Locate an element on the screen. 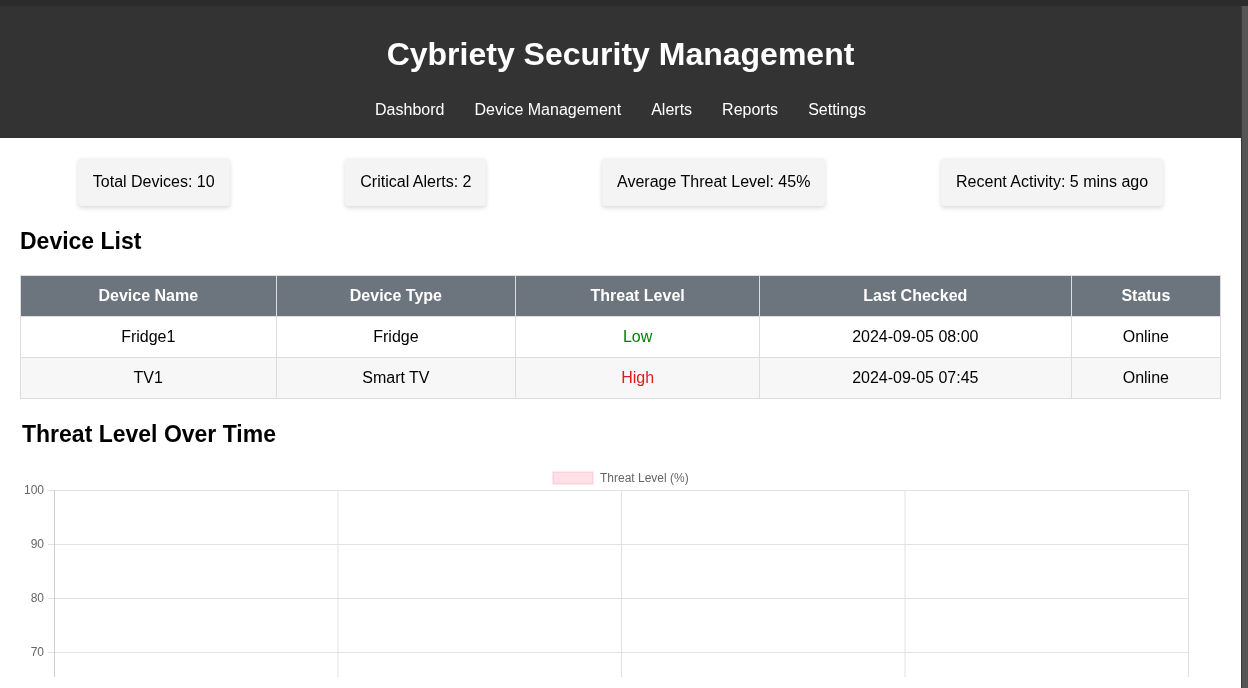  y-tick-label: 90 is located at coordinates (37, 544).